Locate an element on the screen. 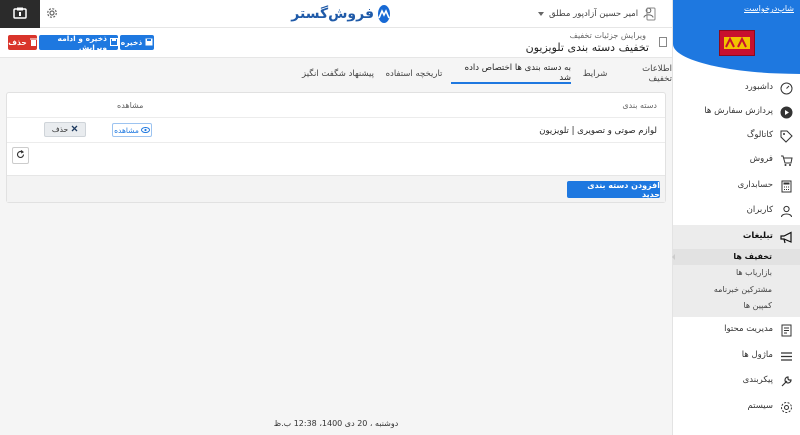  toggle-panel-button is located at coordinates (20, 14).